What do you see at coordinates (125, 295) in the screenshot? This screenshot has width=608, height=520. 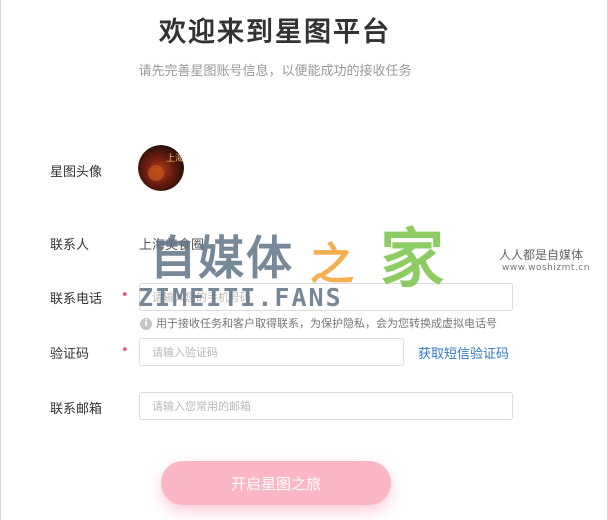 I see `phone-required-mark: •` at bounding box center [125, 295].